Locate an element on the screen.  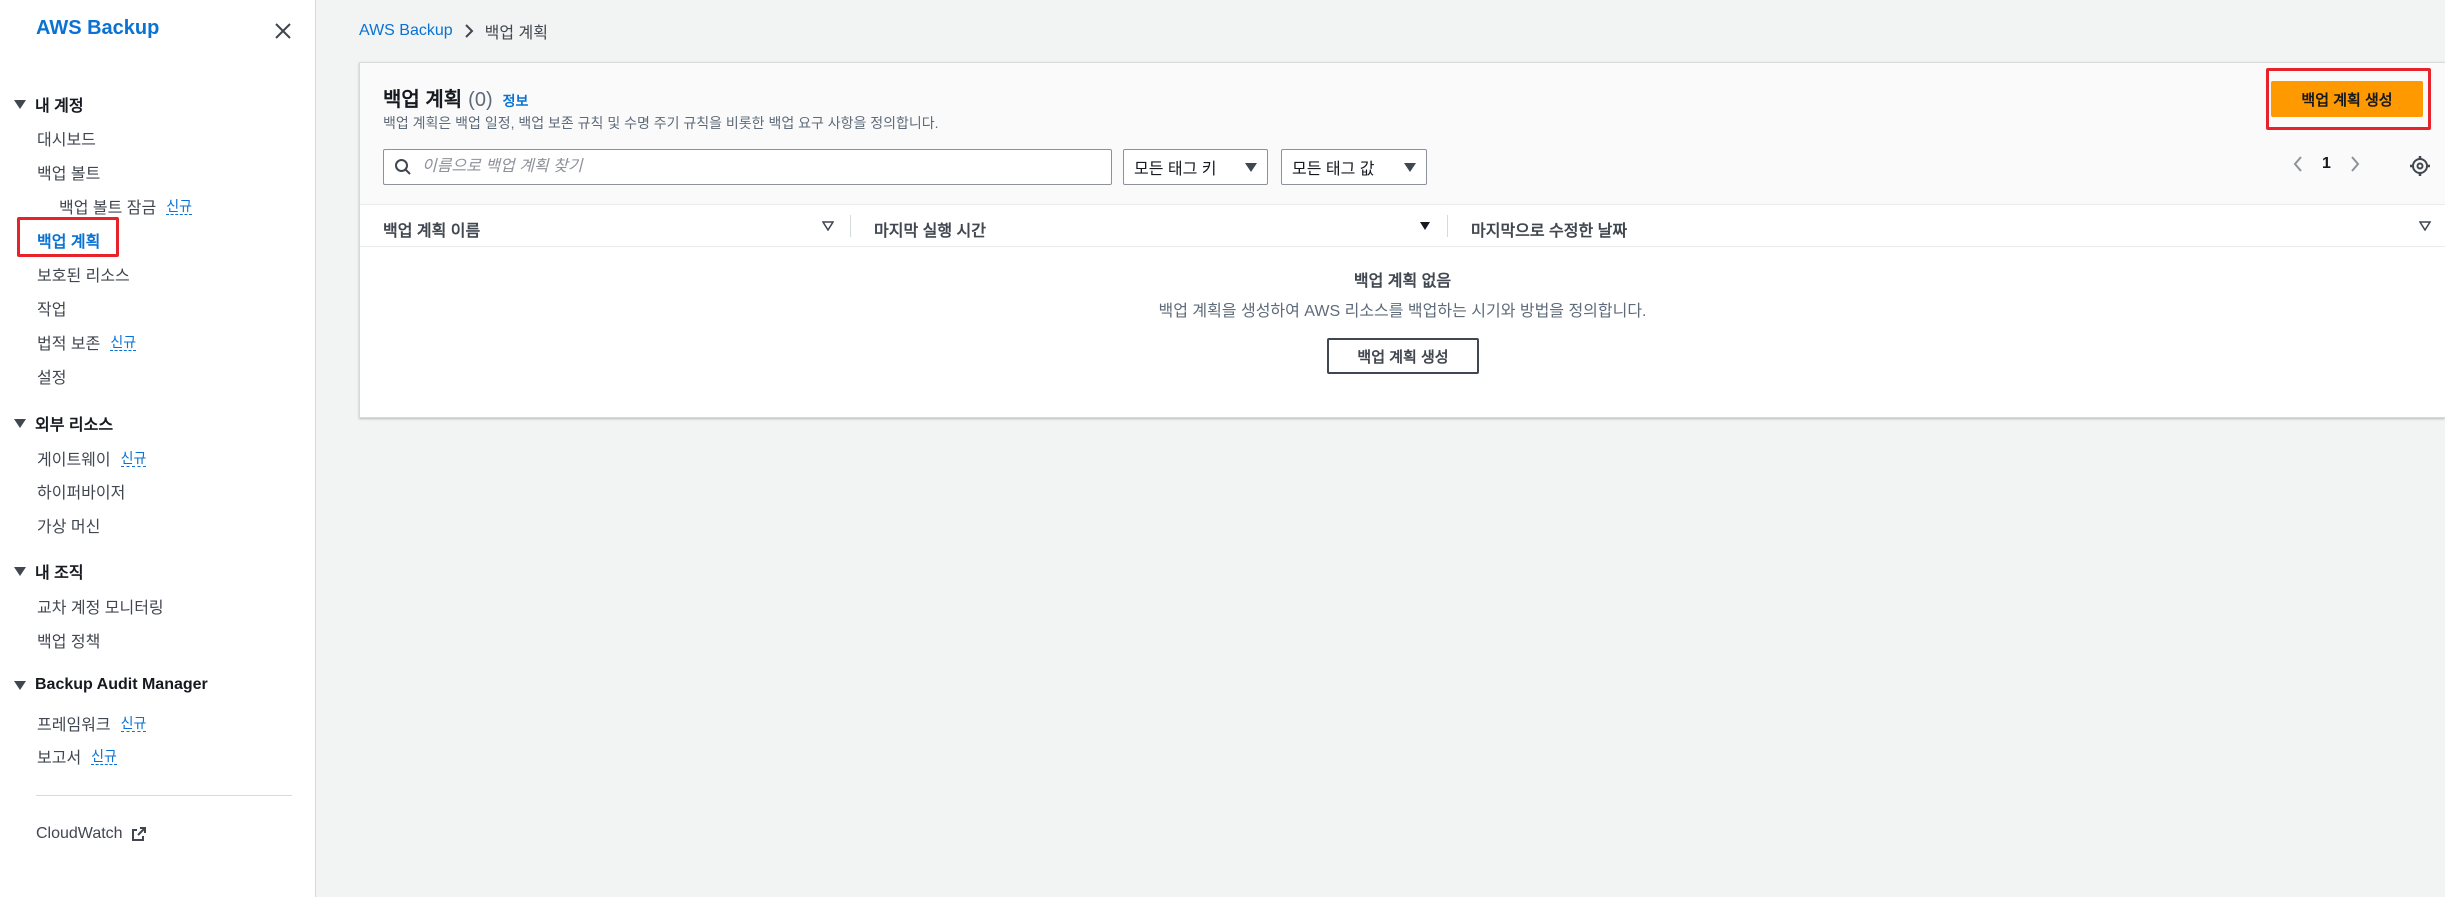
tag-key-select: 모든 태그 키 is located at coordinates (1195, 167).